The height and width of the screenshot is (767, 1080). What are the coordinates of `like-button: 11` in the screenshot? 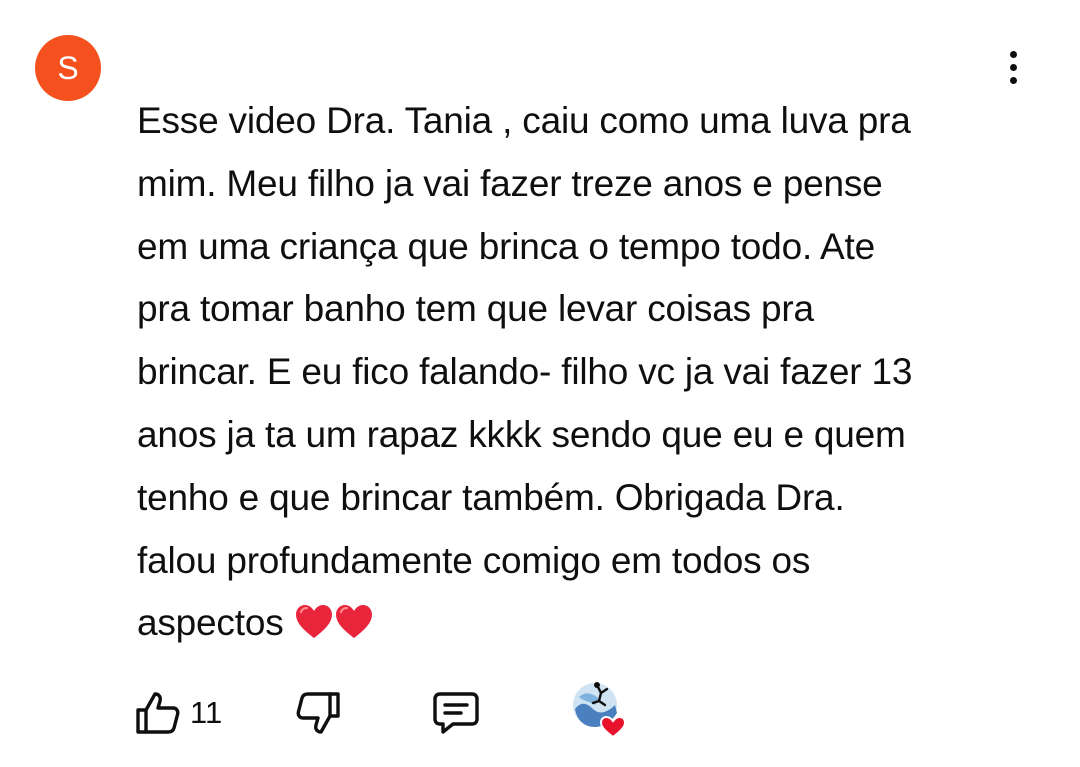 It's located at (178, 713).